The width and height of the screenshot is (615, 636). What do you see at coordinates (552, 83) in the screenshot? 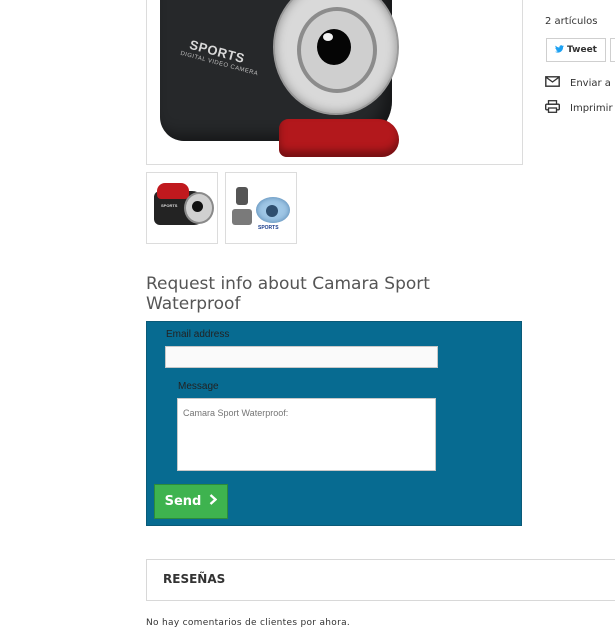
I see `envelope-icon` at bounding box center [552, 83].